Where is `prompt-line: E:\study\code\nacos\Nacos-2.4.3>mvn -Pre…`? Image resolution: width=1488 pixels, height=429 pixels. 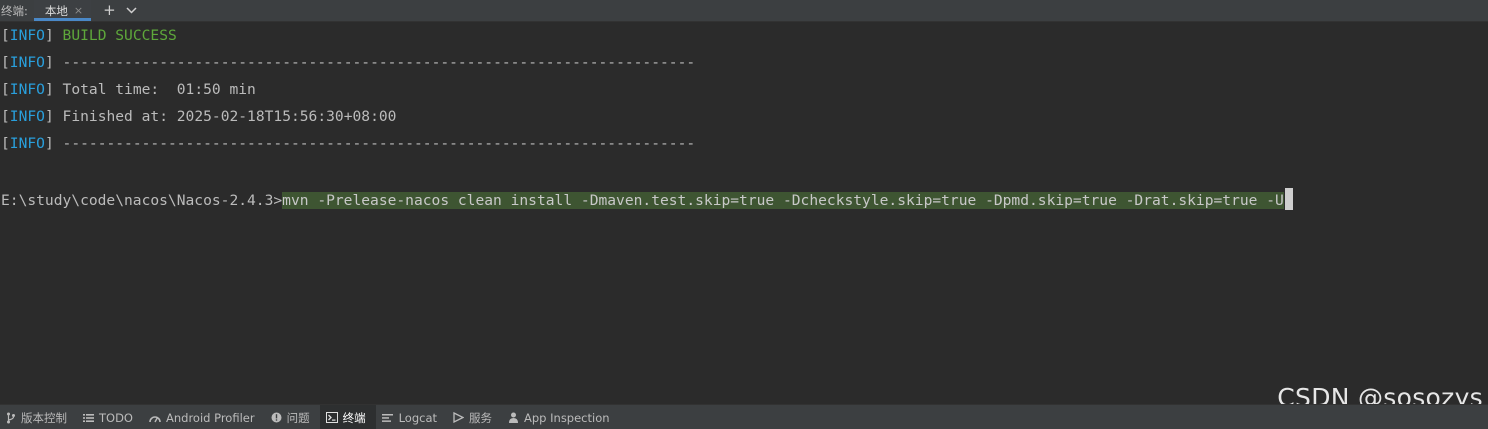 prompt-line: E:\study\code\nacos\Nacos-2.4.3>mvn -Pre… is located at coordinates (647, 199).